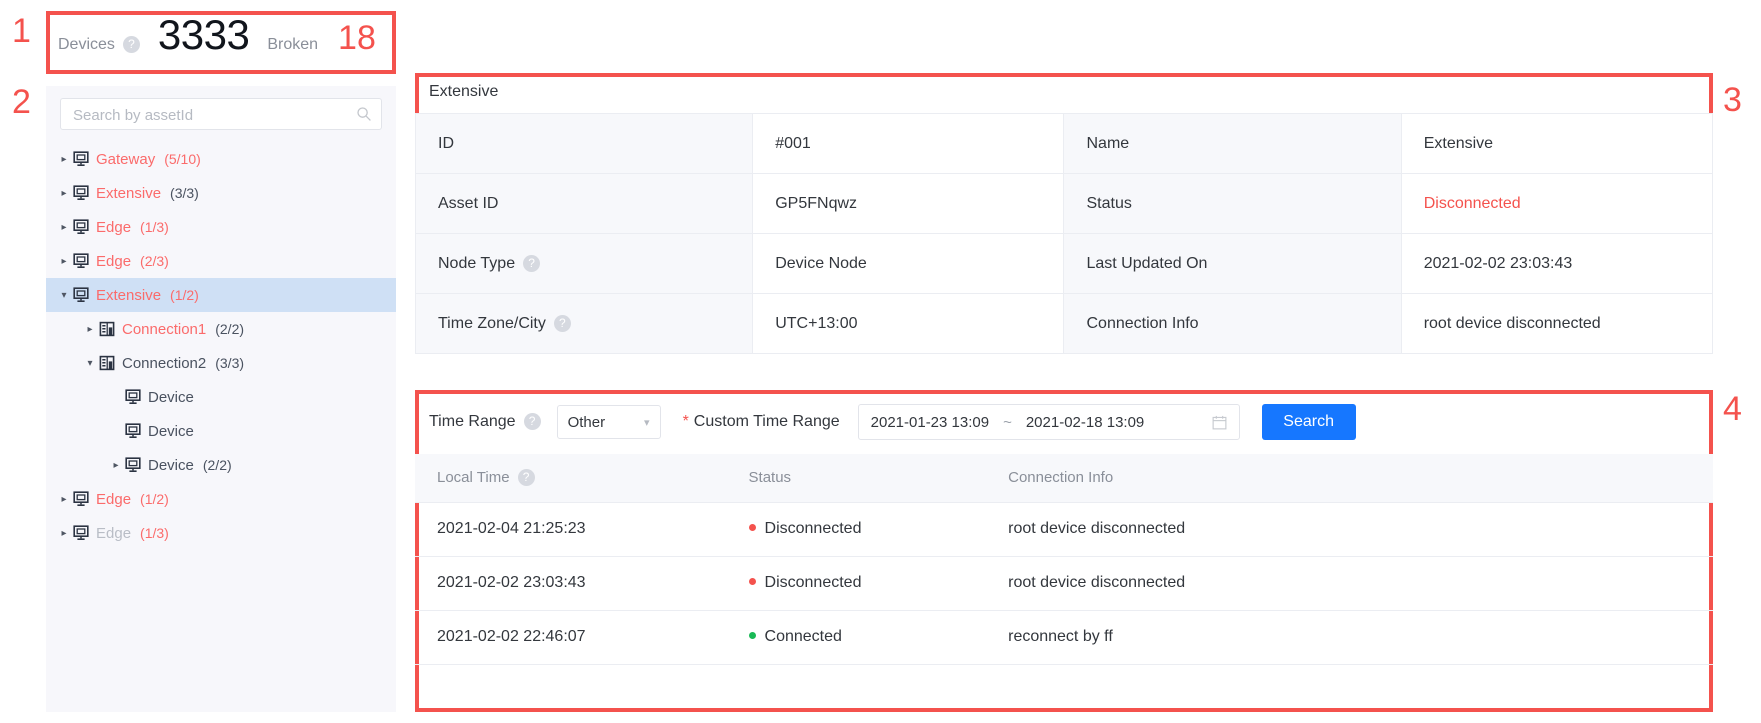 This screenshot has height=723, width=1761. I want to click on detail-key-cell: Name, so click(1232, 143).